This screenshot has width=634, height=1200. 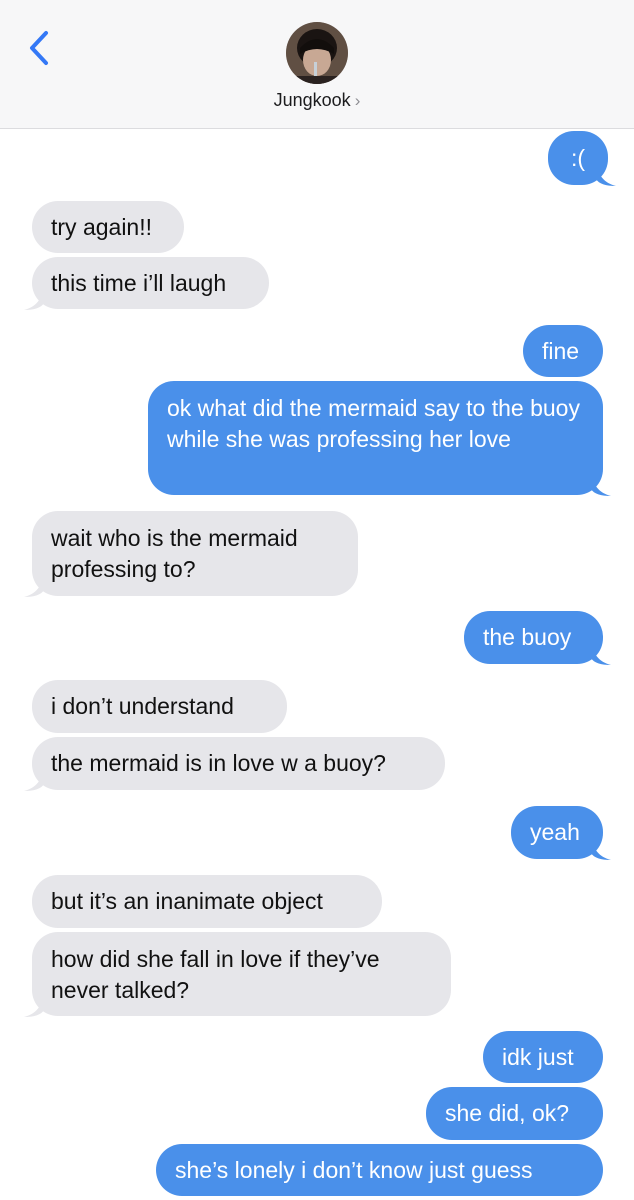 I want to click on message-text: yeah, so click(x=555, y=832).